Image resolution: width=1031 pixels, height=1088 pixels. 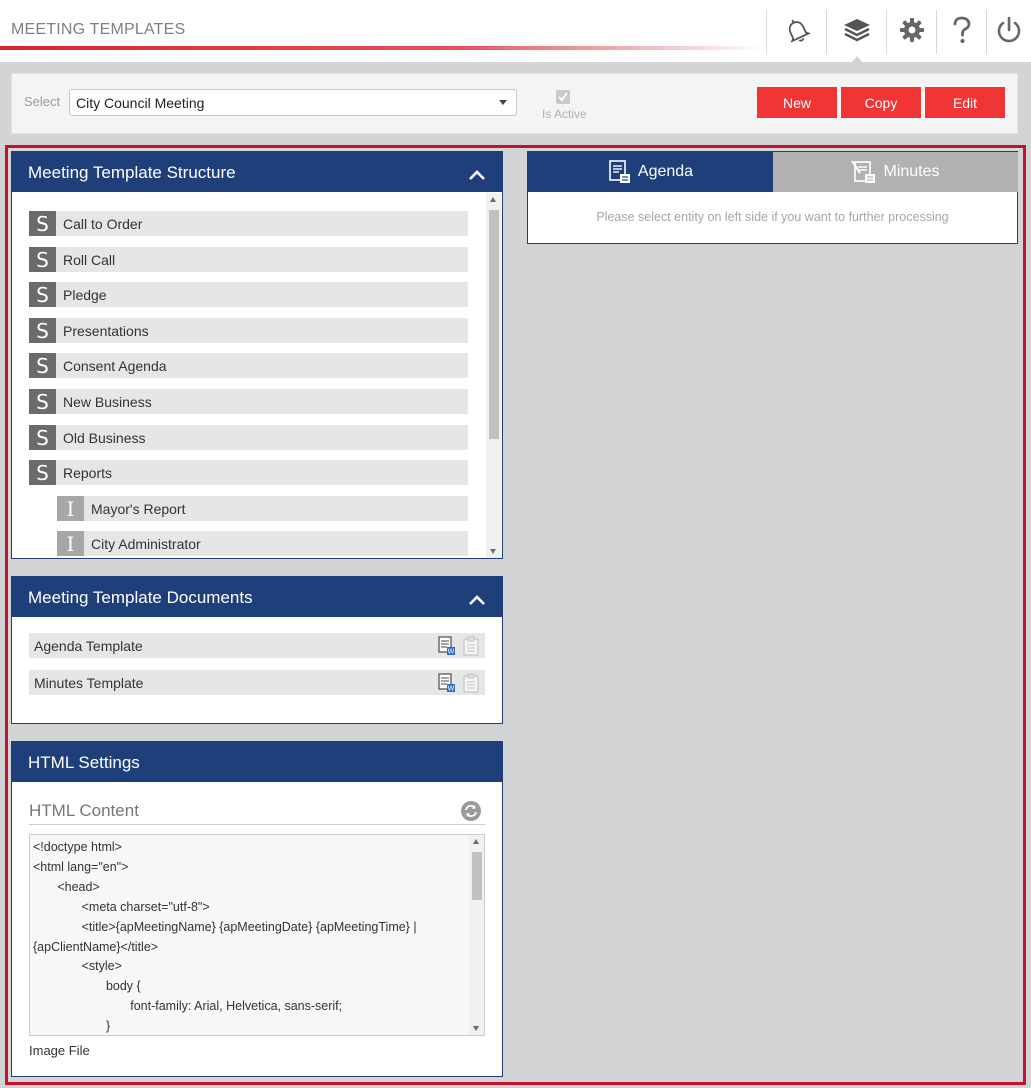 What do you see at coordinates (262, 508) in the screenshot?
I see `structure-row: I Mayor's Report` at bounding box center [262, 508].